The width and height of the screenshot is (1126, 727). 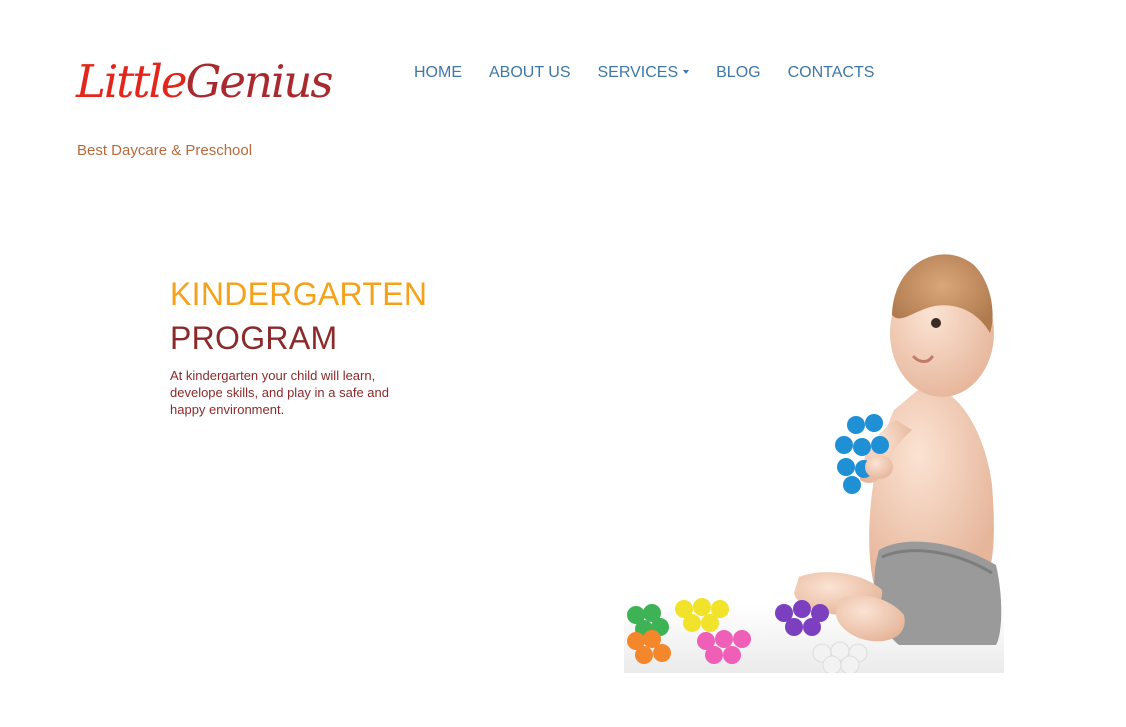 I want to click on logo: LittleGenius, so click(x=205, y=82).